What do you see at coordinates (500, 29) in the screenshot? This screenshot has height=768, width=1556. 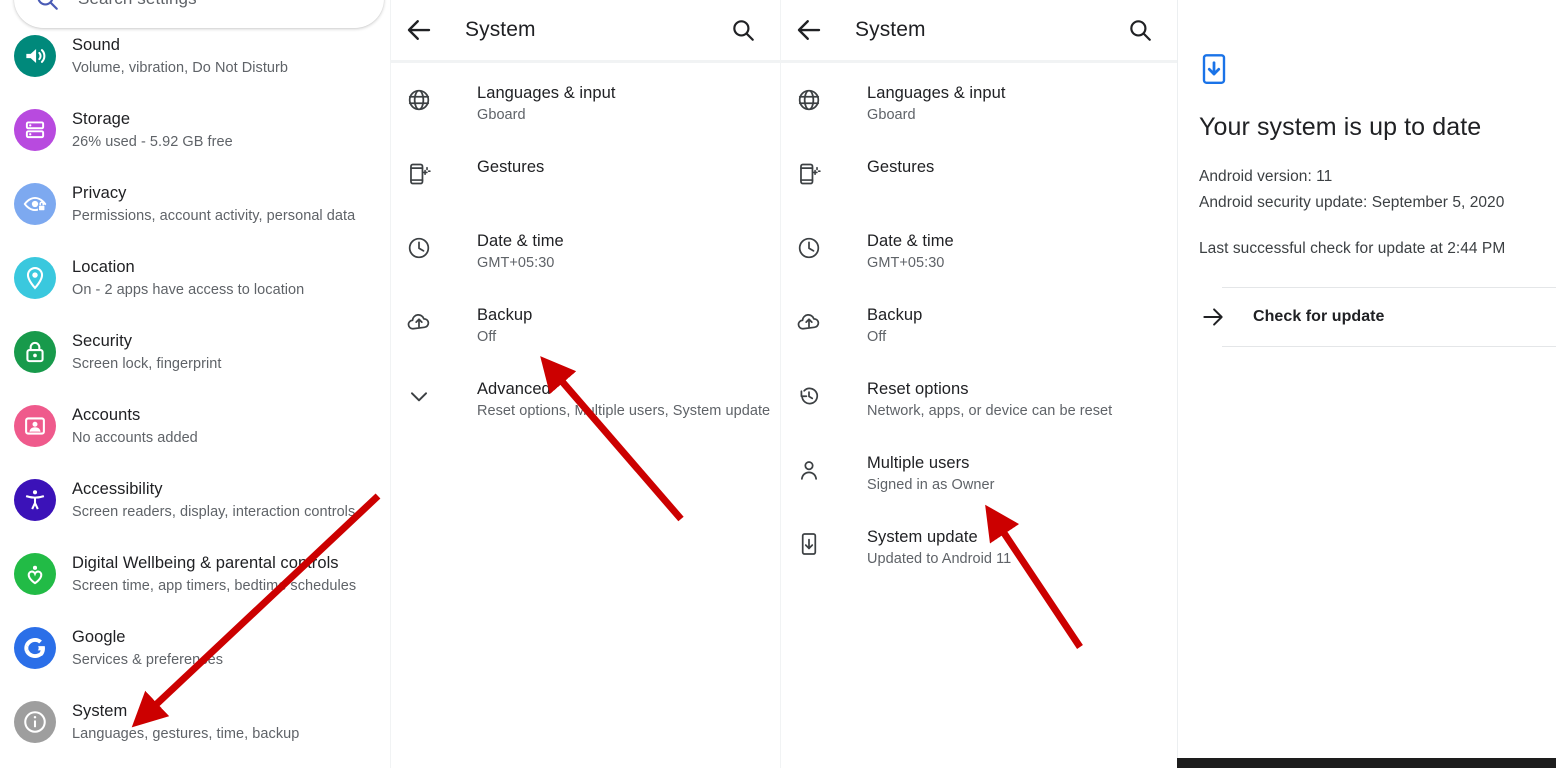 I see `page-title: System` at bounding box center [500, 29].